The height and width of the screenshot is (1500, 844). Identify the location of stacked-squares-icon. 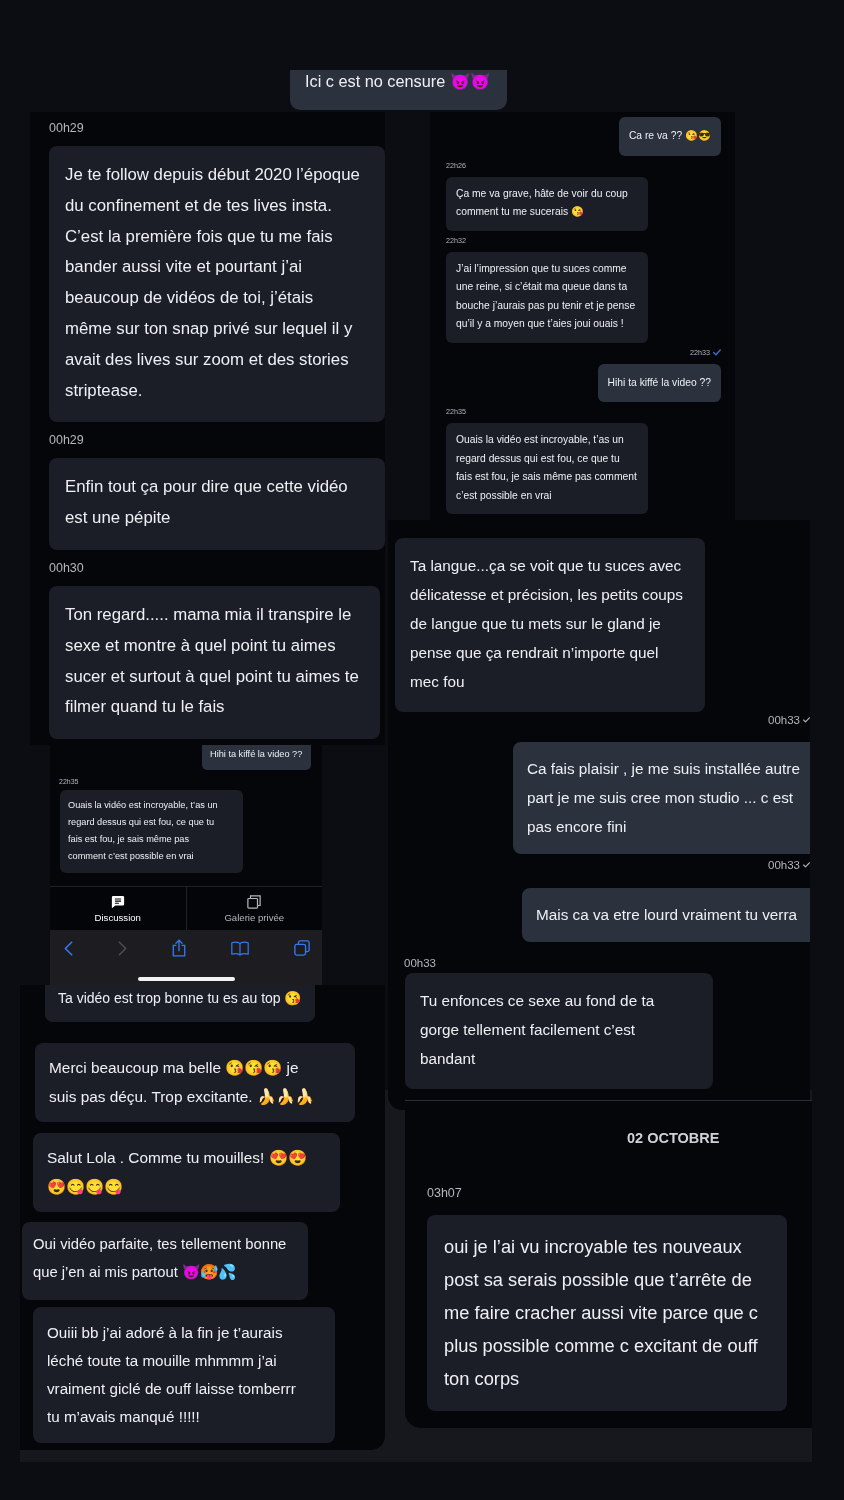
(254, 901).